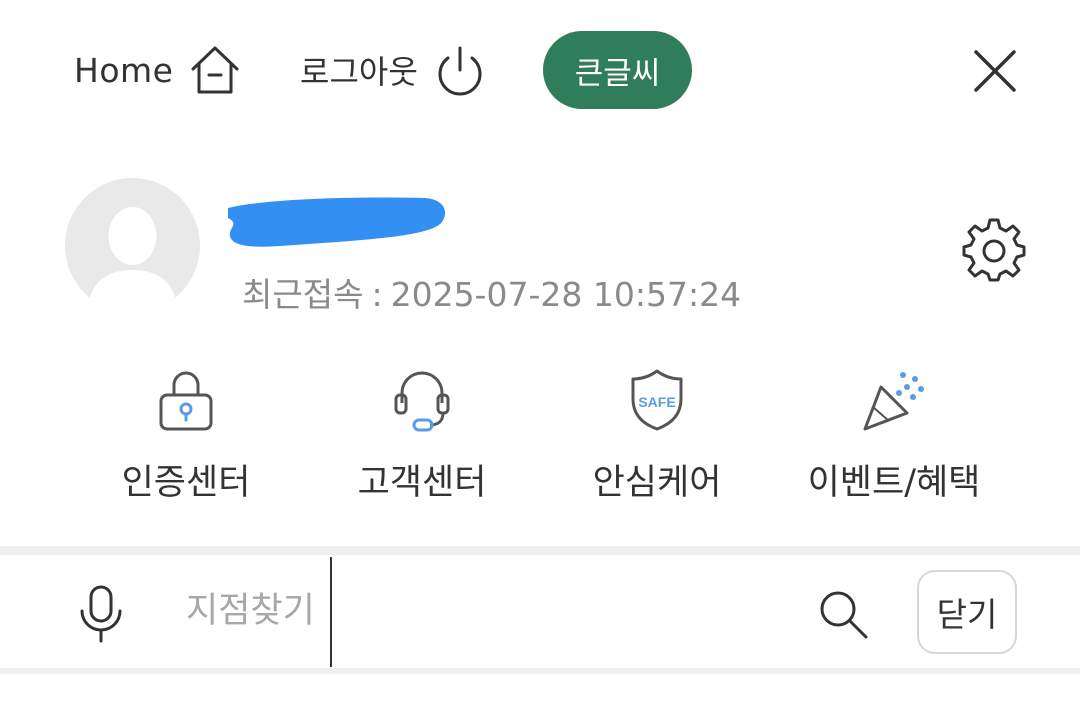 This screenshot has height=720, width=1080. What do you see at coordinates (422, 483) in the screenshot?
I see `quick-menu-label: 고객센터` at bounding box center [422, 483].